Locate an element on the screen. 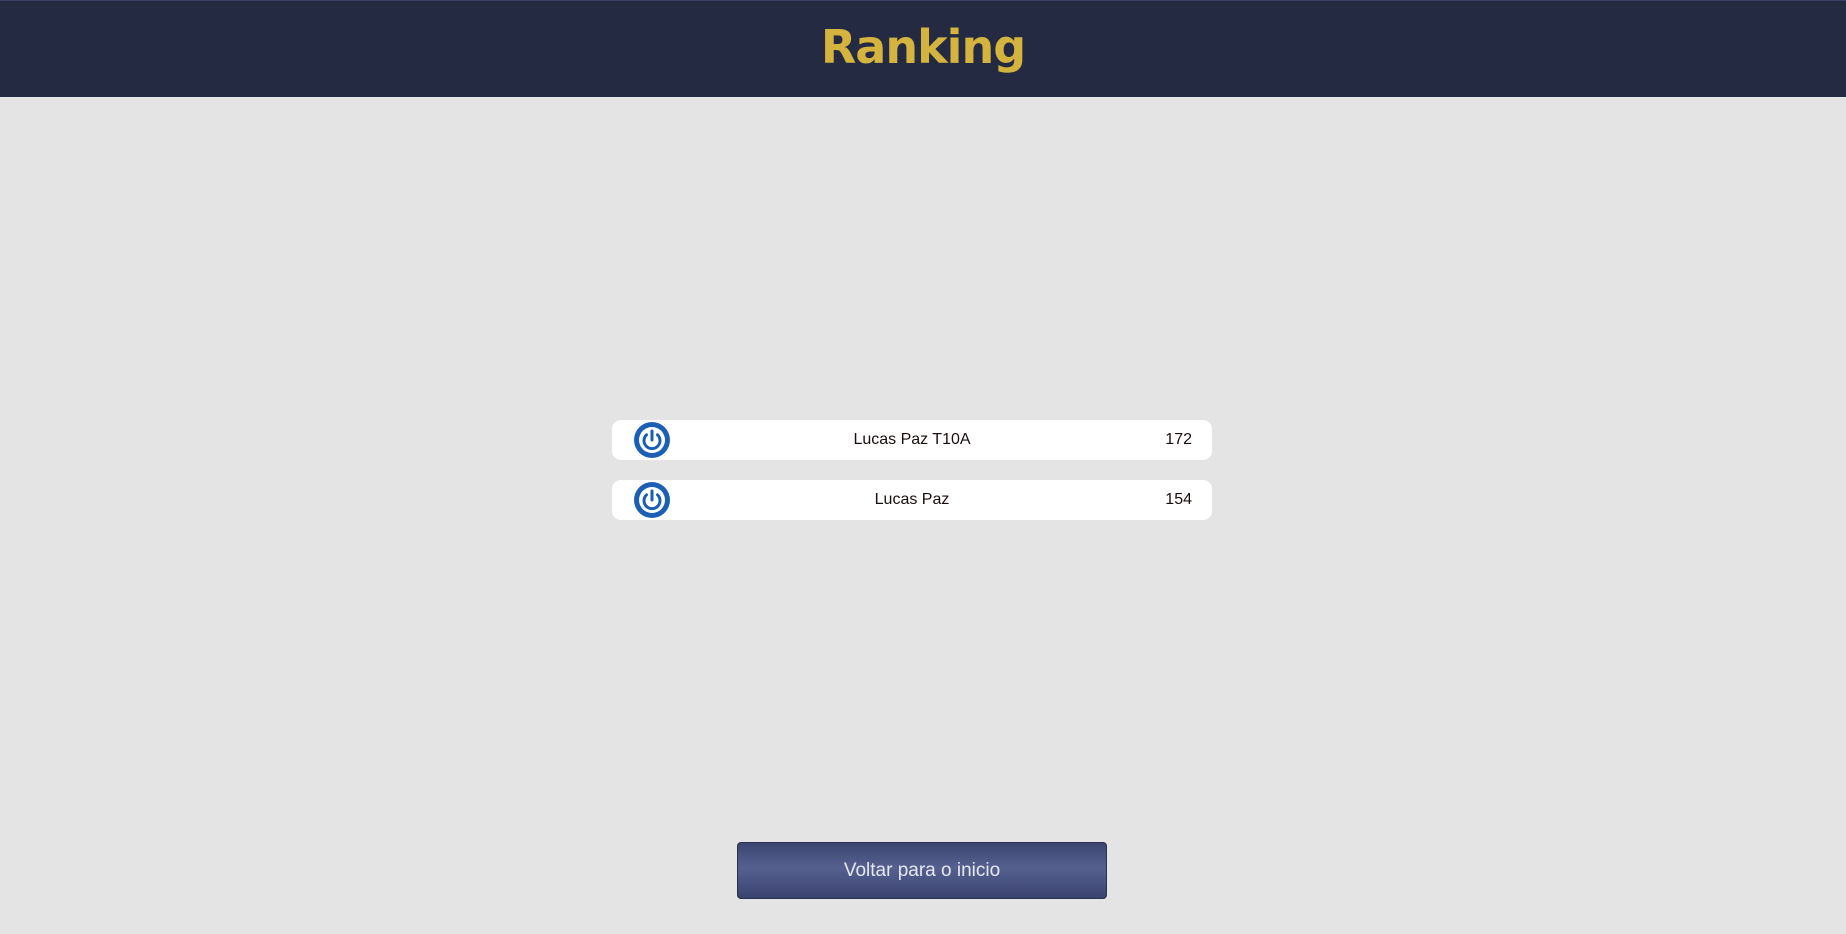  ranking-row: Lucas Paz T10A 172 is located at coordinates (912, 440).